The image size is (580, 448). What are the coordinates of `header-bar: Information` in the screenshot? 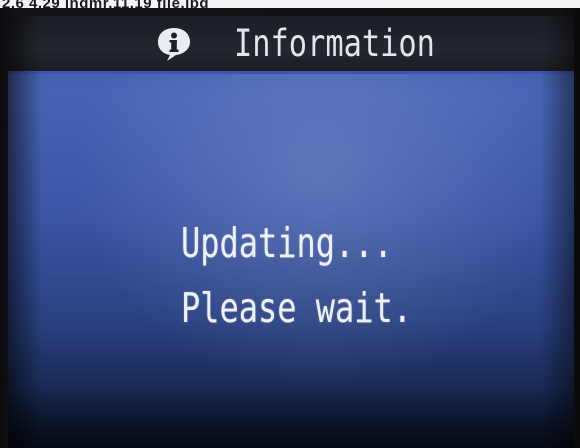 It's located at (291, 45).